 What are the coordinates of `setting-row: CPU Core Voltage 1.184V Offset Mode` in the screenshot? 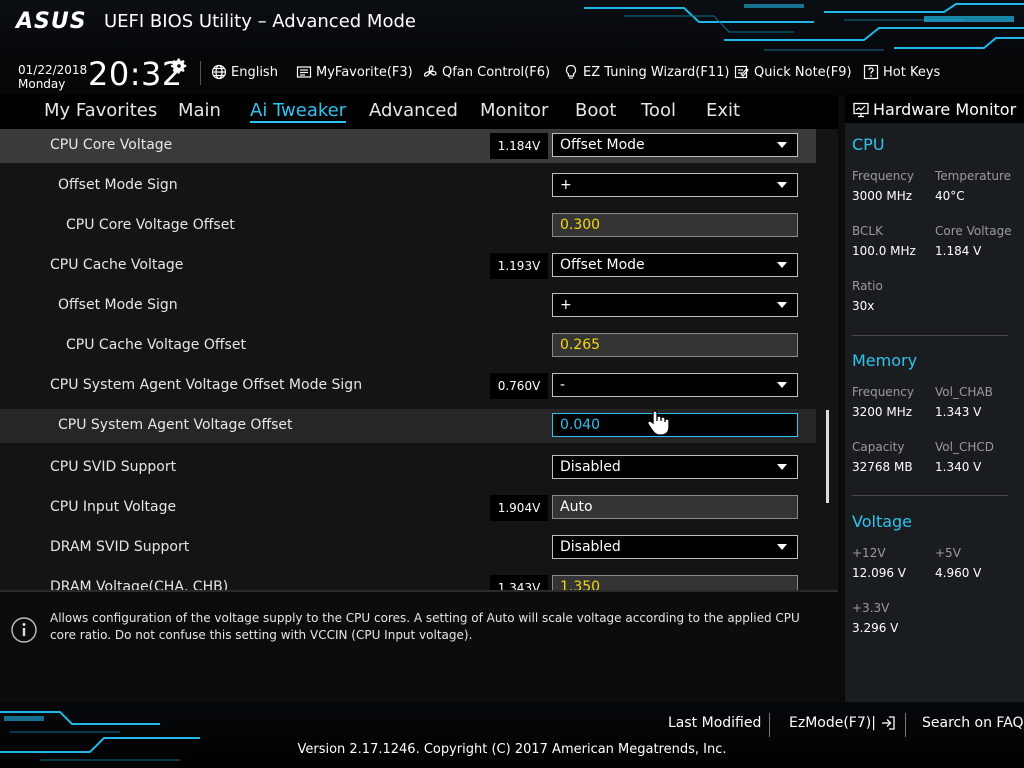 It's located at (408, 146).